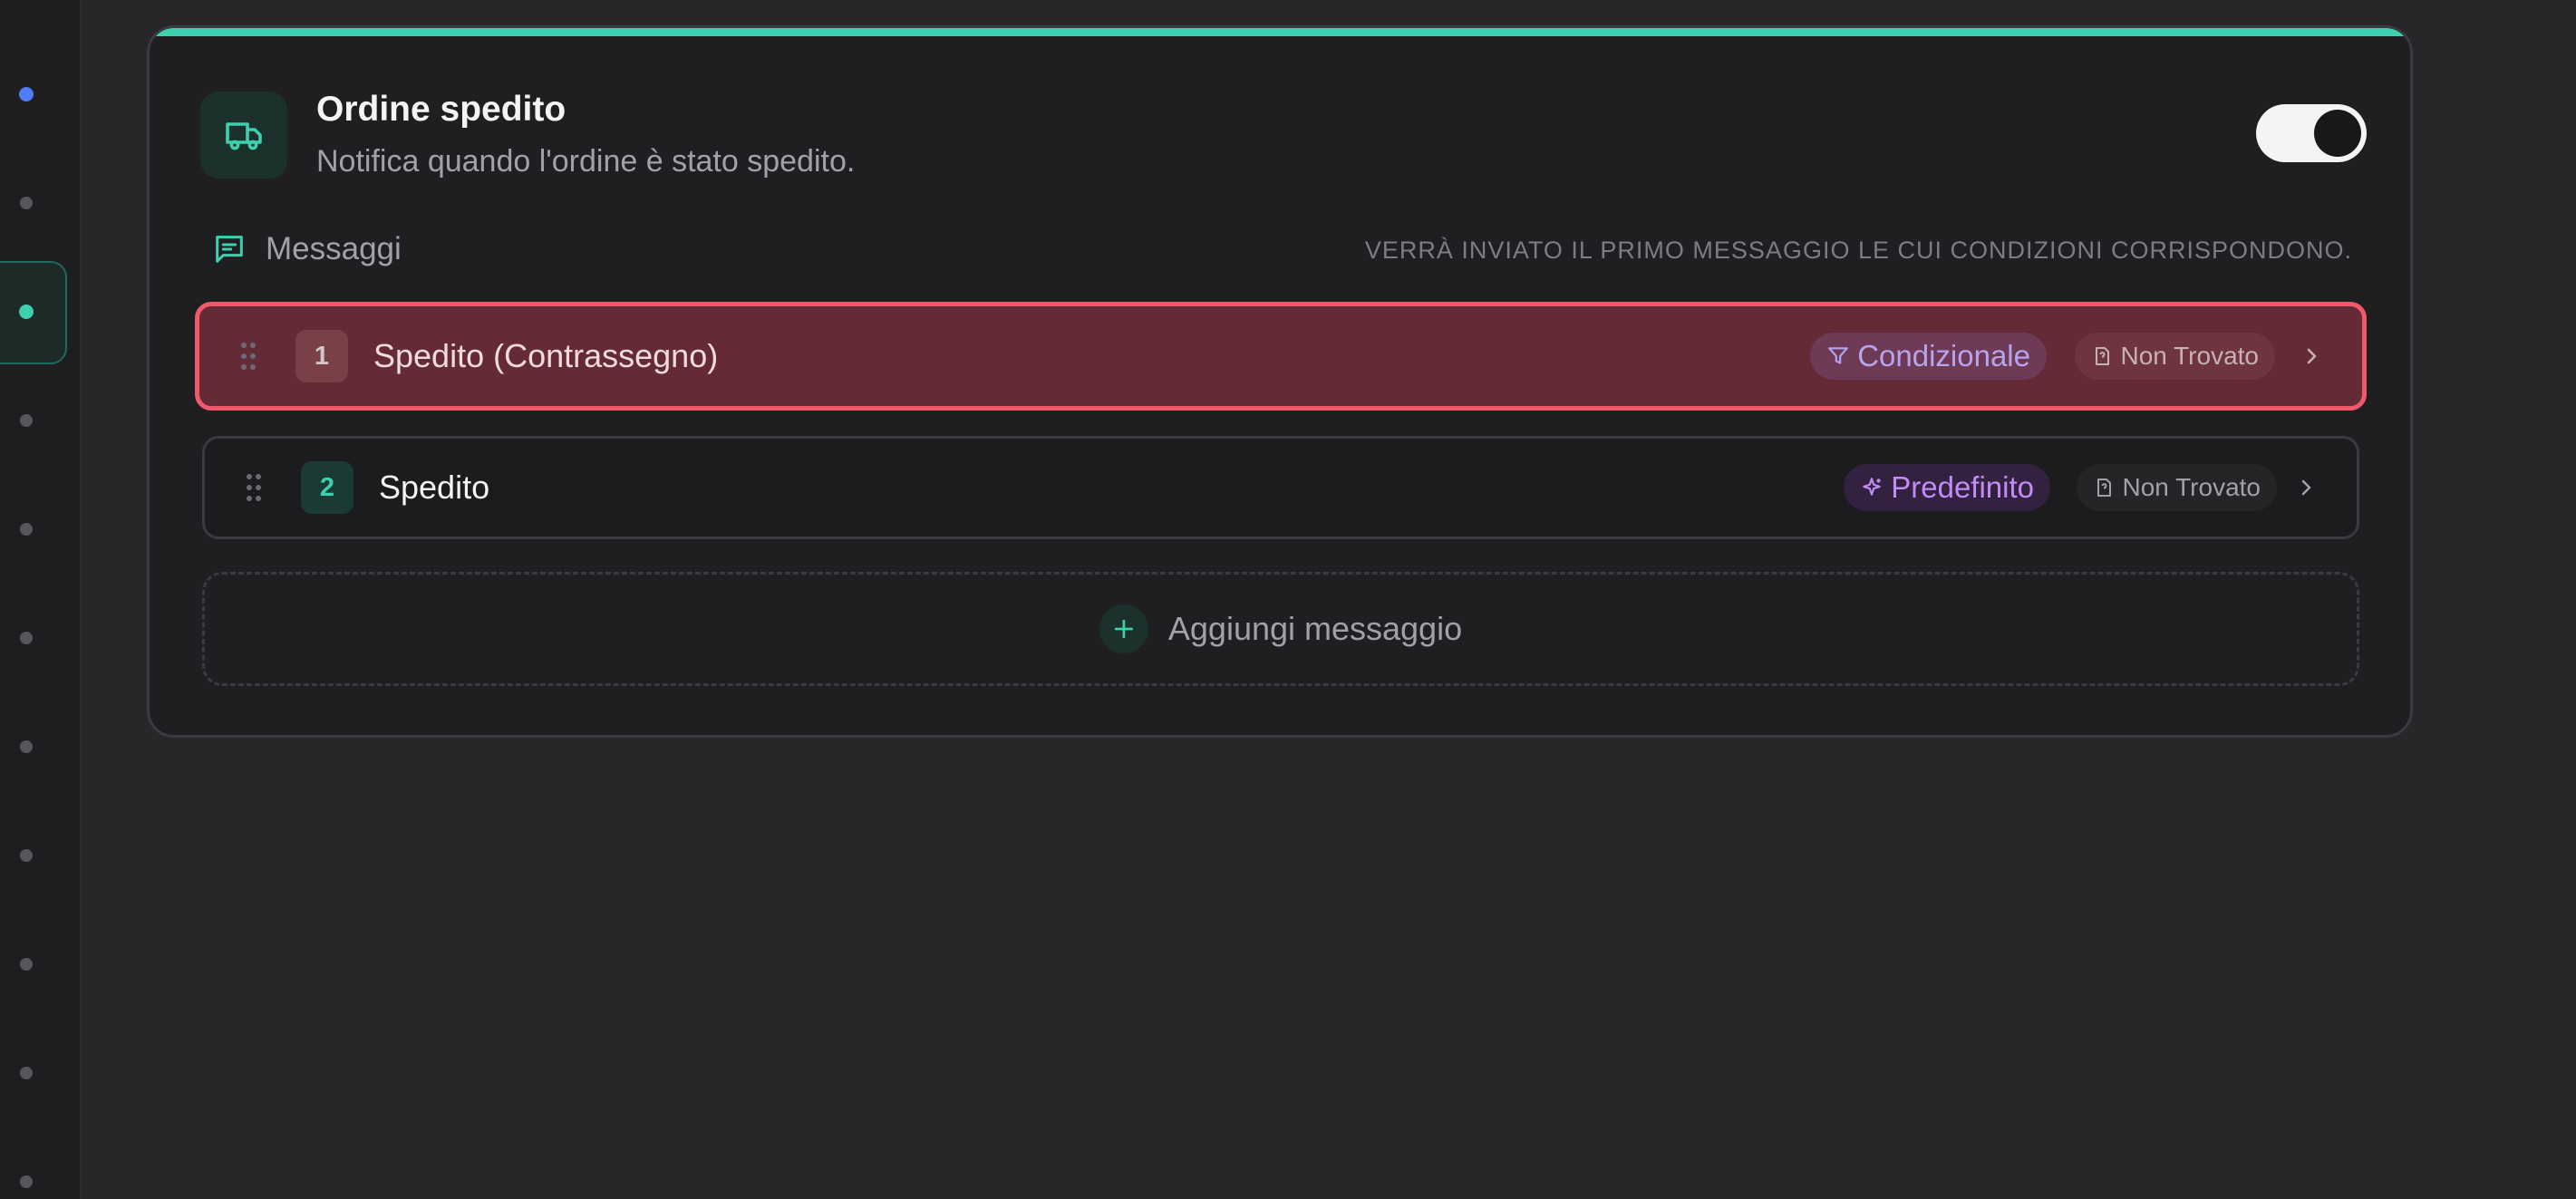 The height and width of the screenshot is (1199, 2576). What do you see at coordinates (321, 356) in the screenshot?
I see `message-number-badge: 1` at bounding box center [321, 356].